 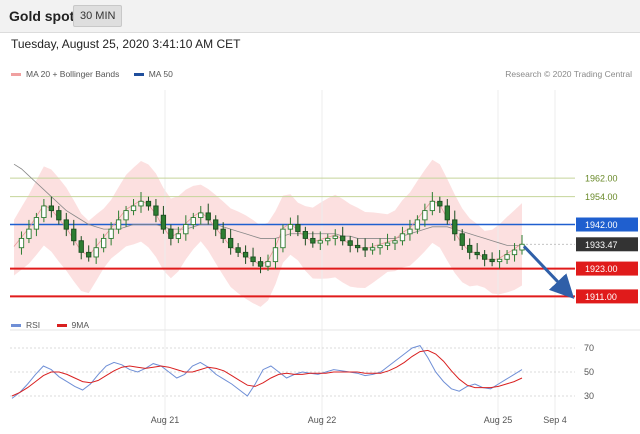 What do you see at coordinates (589, 372) in the screenshot?
I see `rsi-tick-50: 50` at bounding box center [589, 372].